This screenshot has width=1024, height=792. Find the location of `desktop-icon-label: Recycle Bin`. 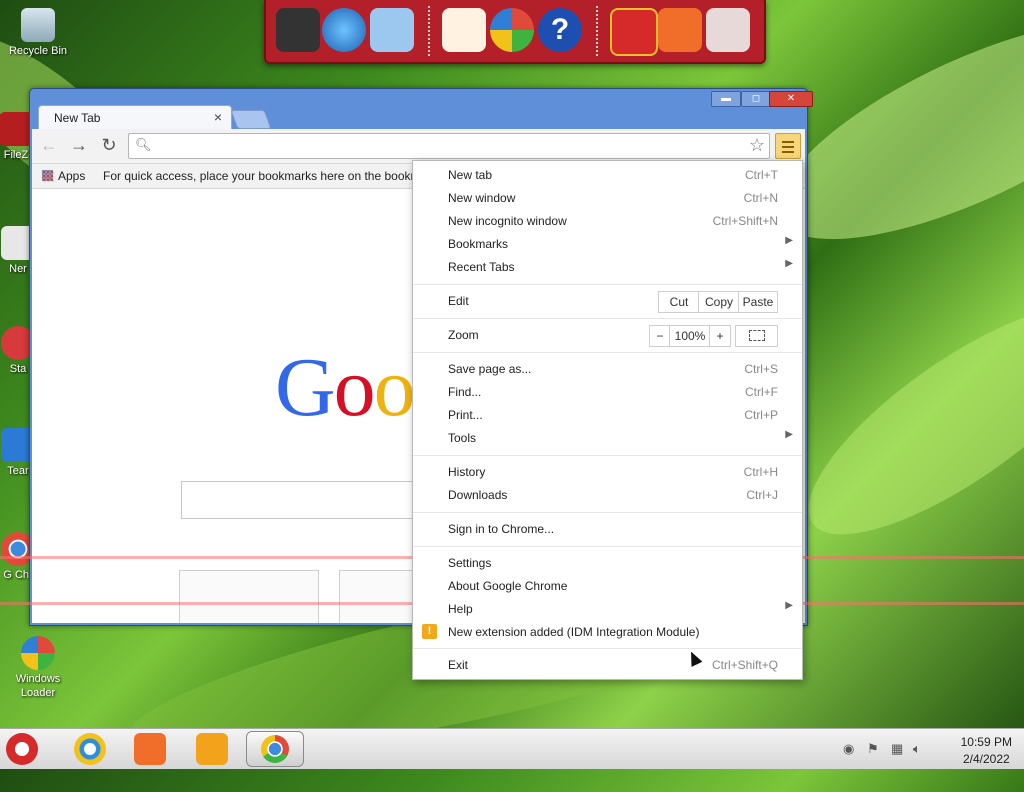

desktop-icon-label: Recycle Bin is located at coordinates (38, 51).